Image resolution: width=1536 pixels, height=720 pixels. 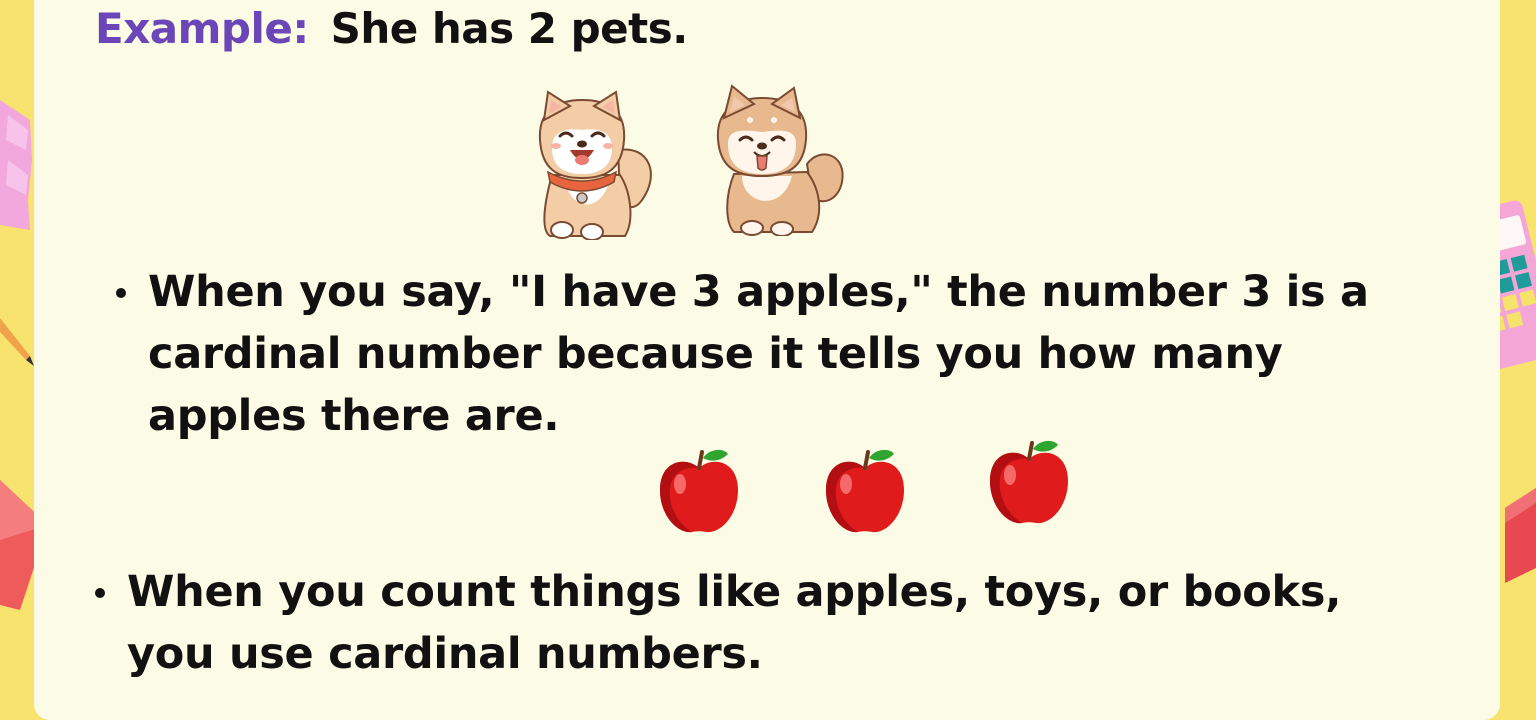 What do you see at coordinates (509, 28) in the screenshot?
I see `example-sentence: She has 2 pets.` at bounding box center [509, 28].